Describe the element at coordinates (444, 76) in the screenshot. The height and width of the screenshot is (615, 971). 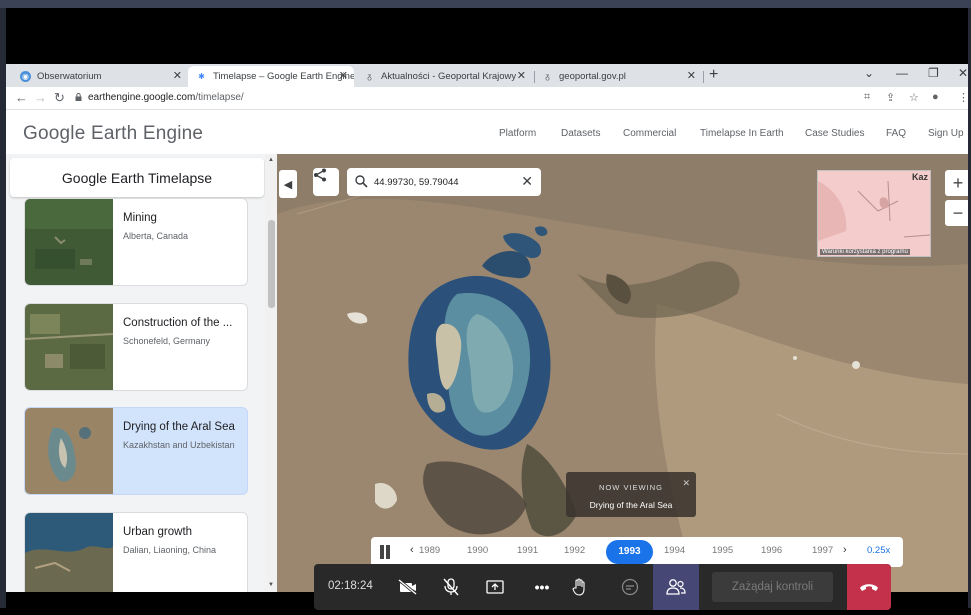
I see `tab-aktualnosci: ᵹ Aktualności - Geoportal Krajowy ✕` at that location.